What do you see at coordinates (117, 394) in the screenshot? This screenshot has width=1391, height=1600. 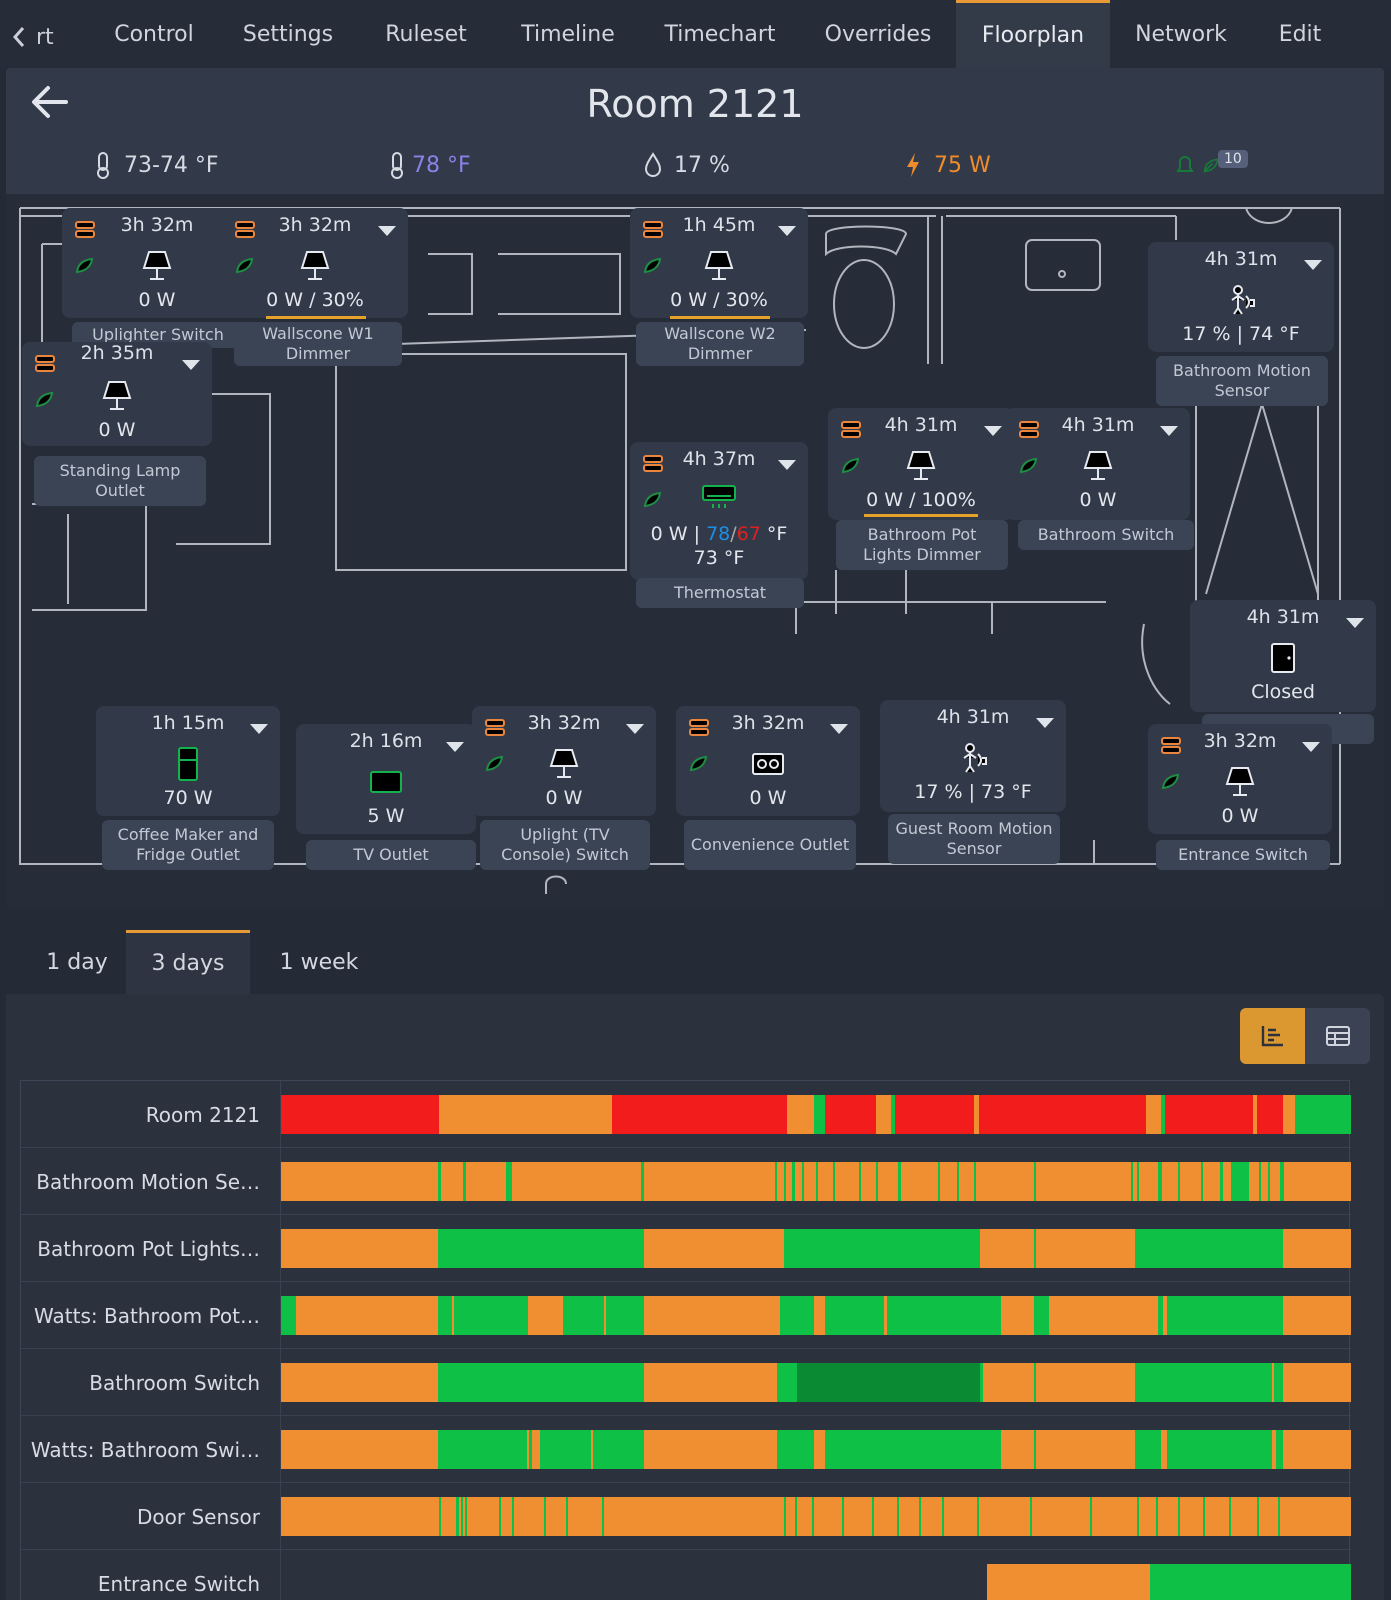 I see `device-card-standing-lamp: 2h 35m 0 W` at bounding box center [117, 394].